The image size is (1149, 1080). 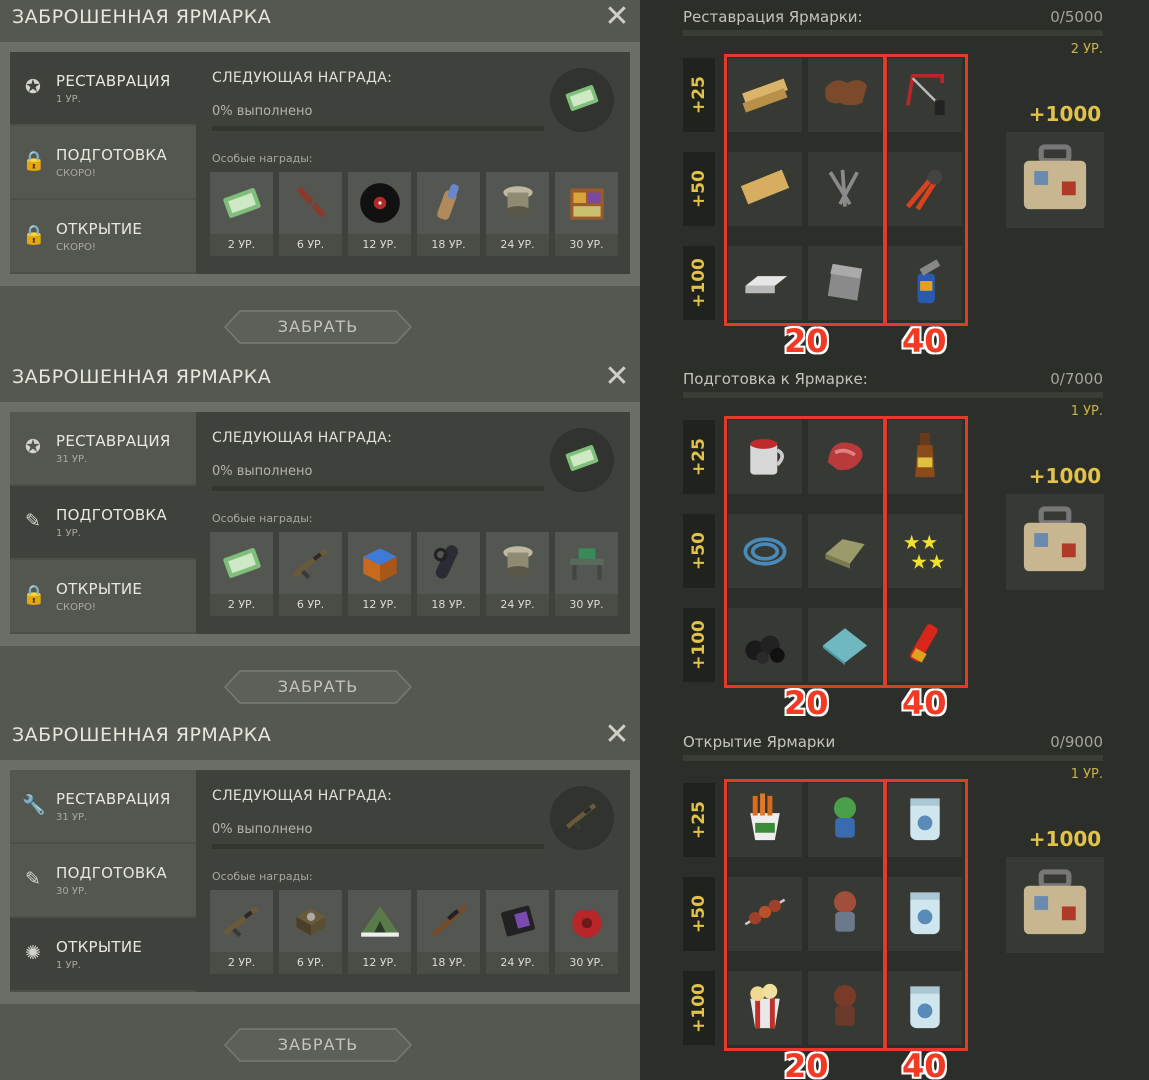 I want to click on row-points-label: +100, so click(x=699, y=645).